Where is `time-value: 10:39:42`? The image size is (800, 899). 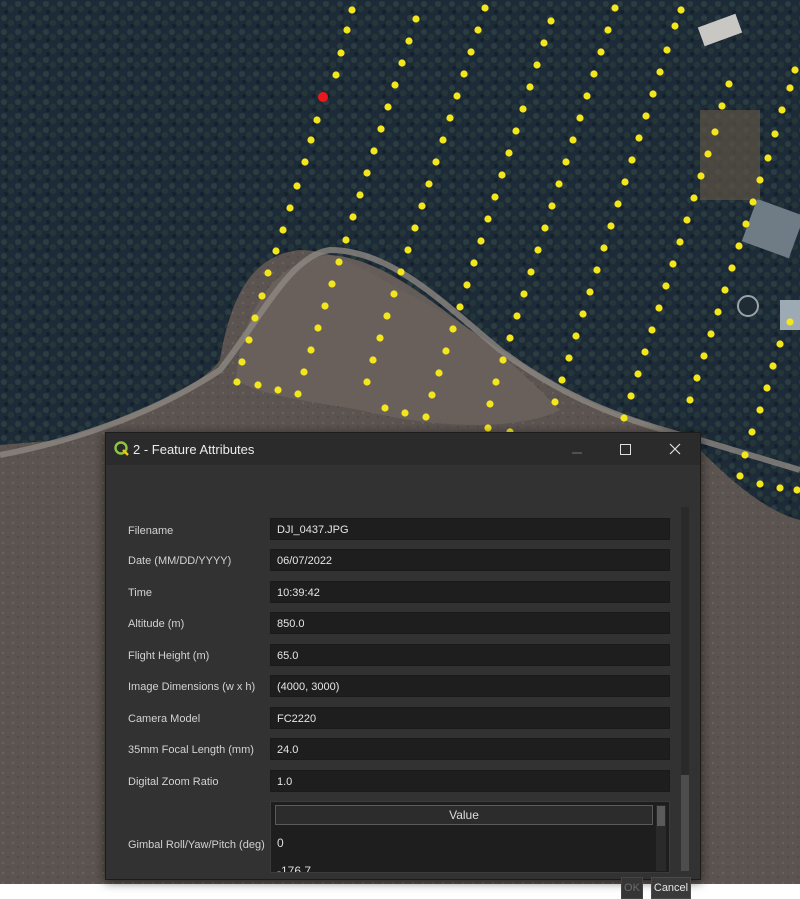
time-value: 10:39:42 is located at coordinates (298, 593).